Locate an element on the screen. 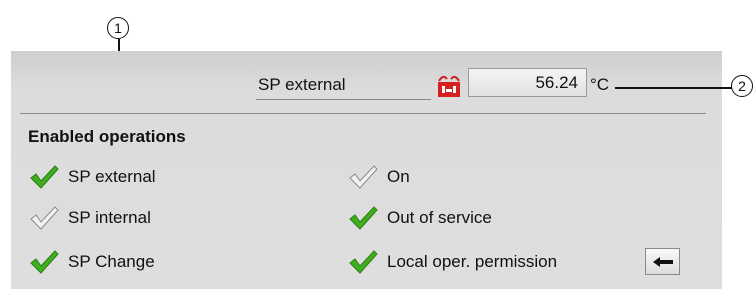  callout-marker-2: 2 is located at coordinates (742, 86).